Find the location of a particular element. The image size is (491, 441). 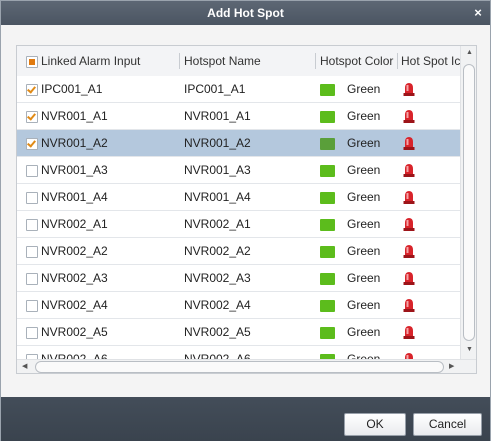

column-header-hotspot-name: Hotspot Name is located at coordinates (222, 61).